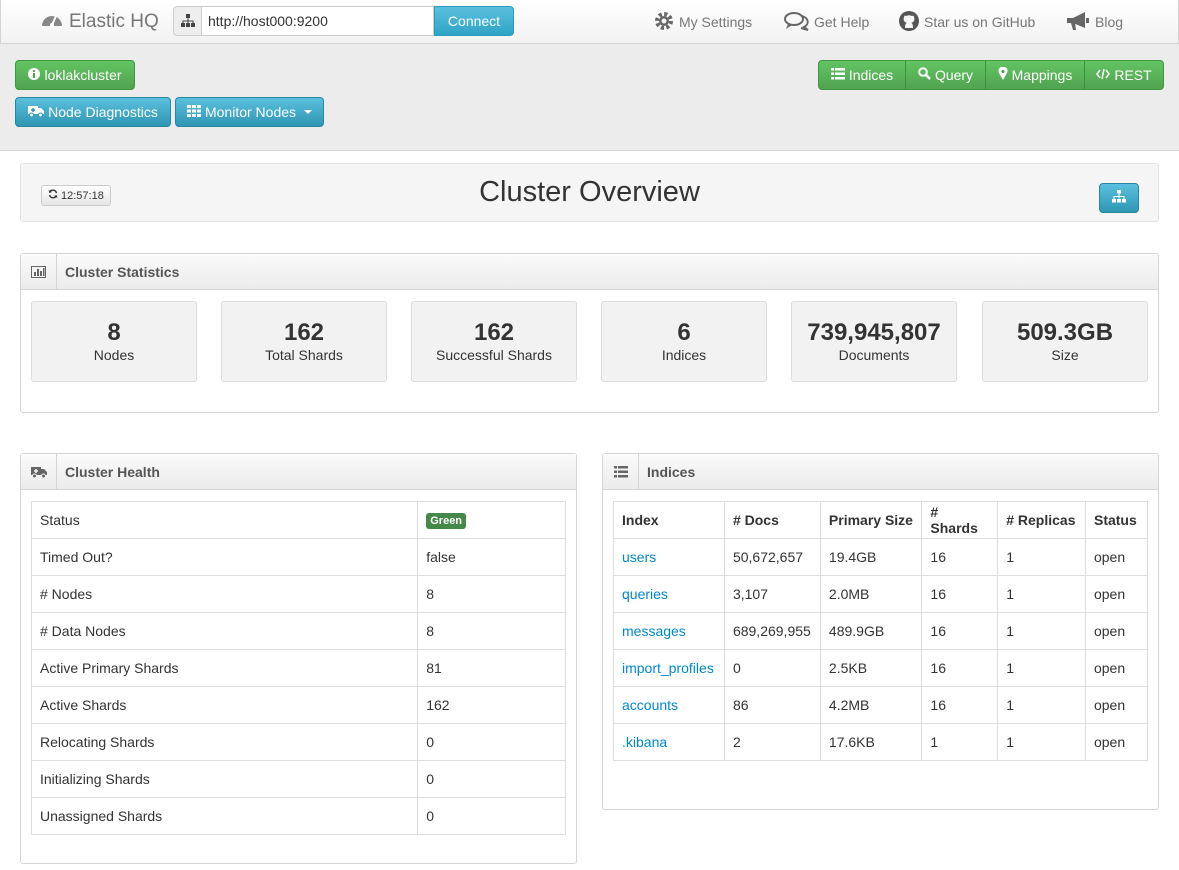 Image resolution: width=1179 pixels, height=870 pixels. Describe the element at coordinates (980, 22) in the screenshot. I see `github-label: Star us on GitHub` at that location.